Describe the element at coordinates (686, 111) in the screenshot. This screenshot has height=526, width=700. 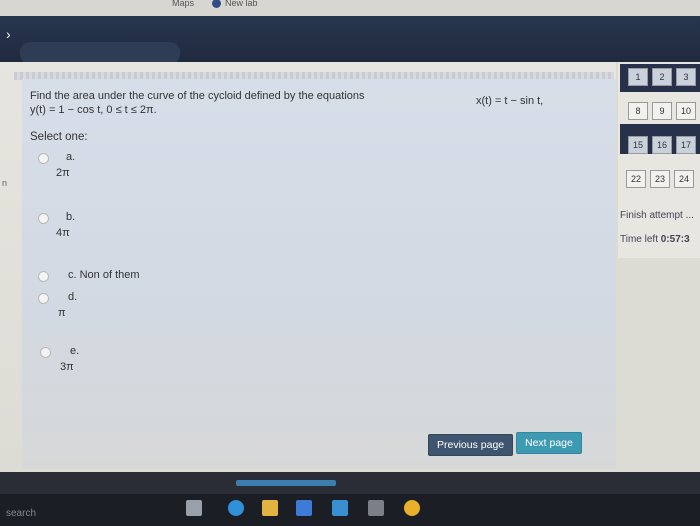
I see `nav-question-10: 10` at that location.